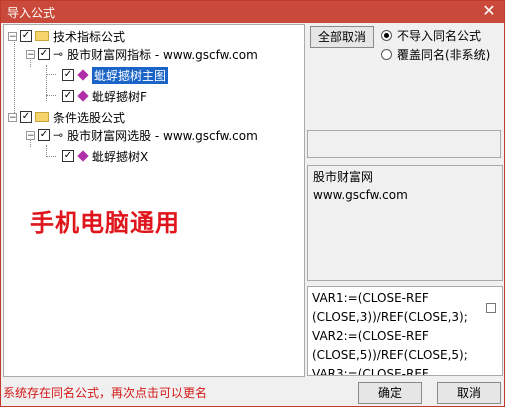  Describe the element at coordinates (386, 35) in the screenshot. I see `radio-selected-icon` at that location.